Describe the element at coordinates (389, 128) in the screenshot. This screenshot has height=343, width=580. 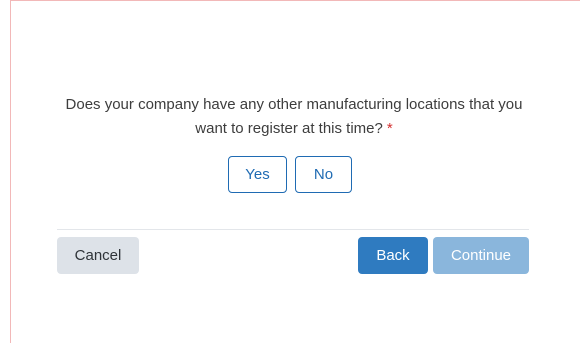
I see `required-marker: *` at that location.